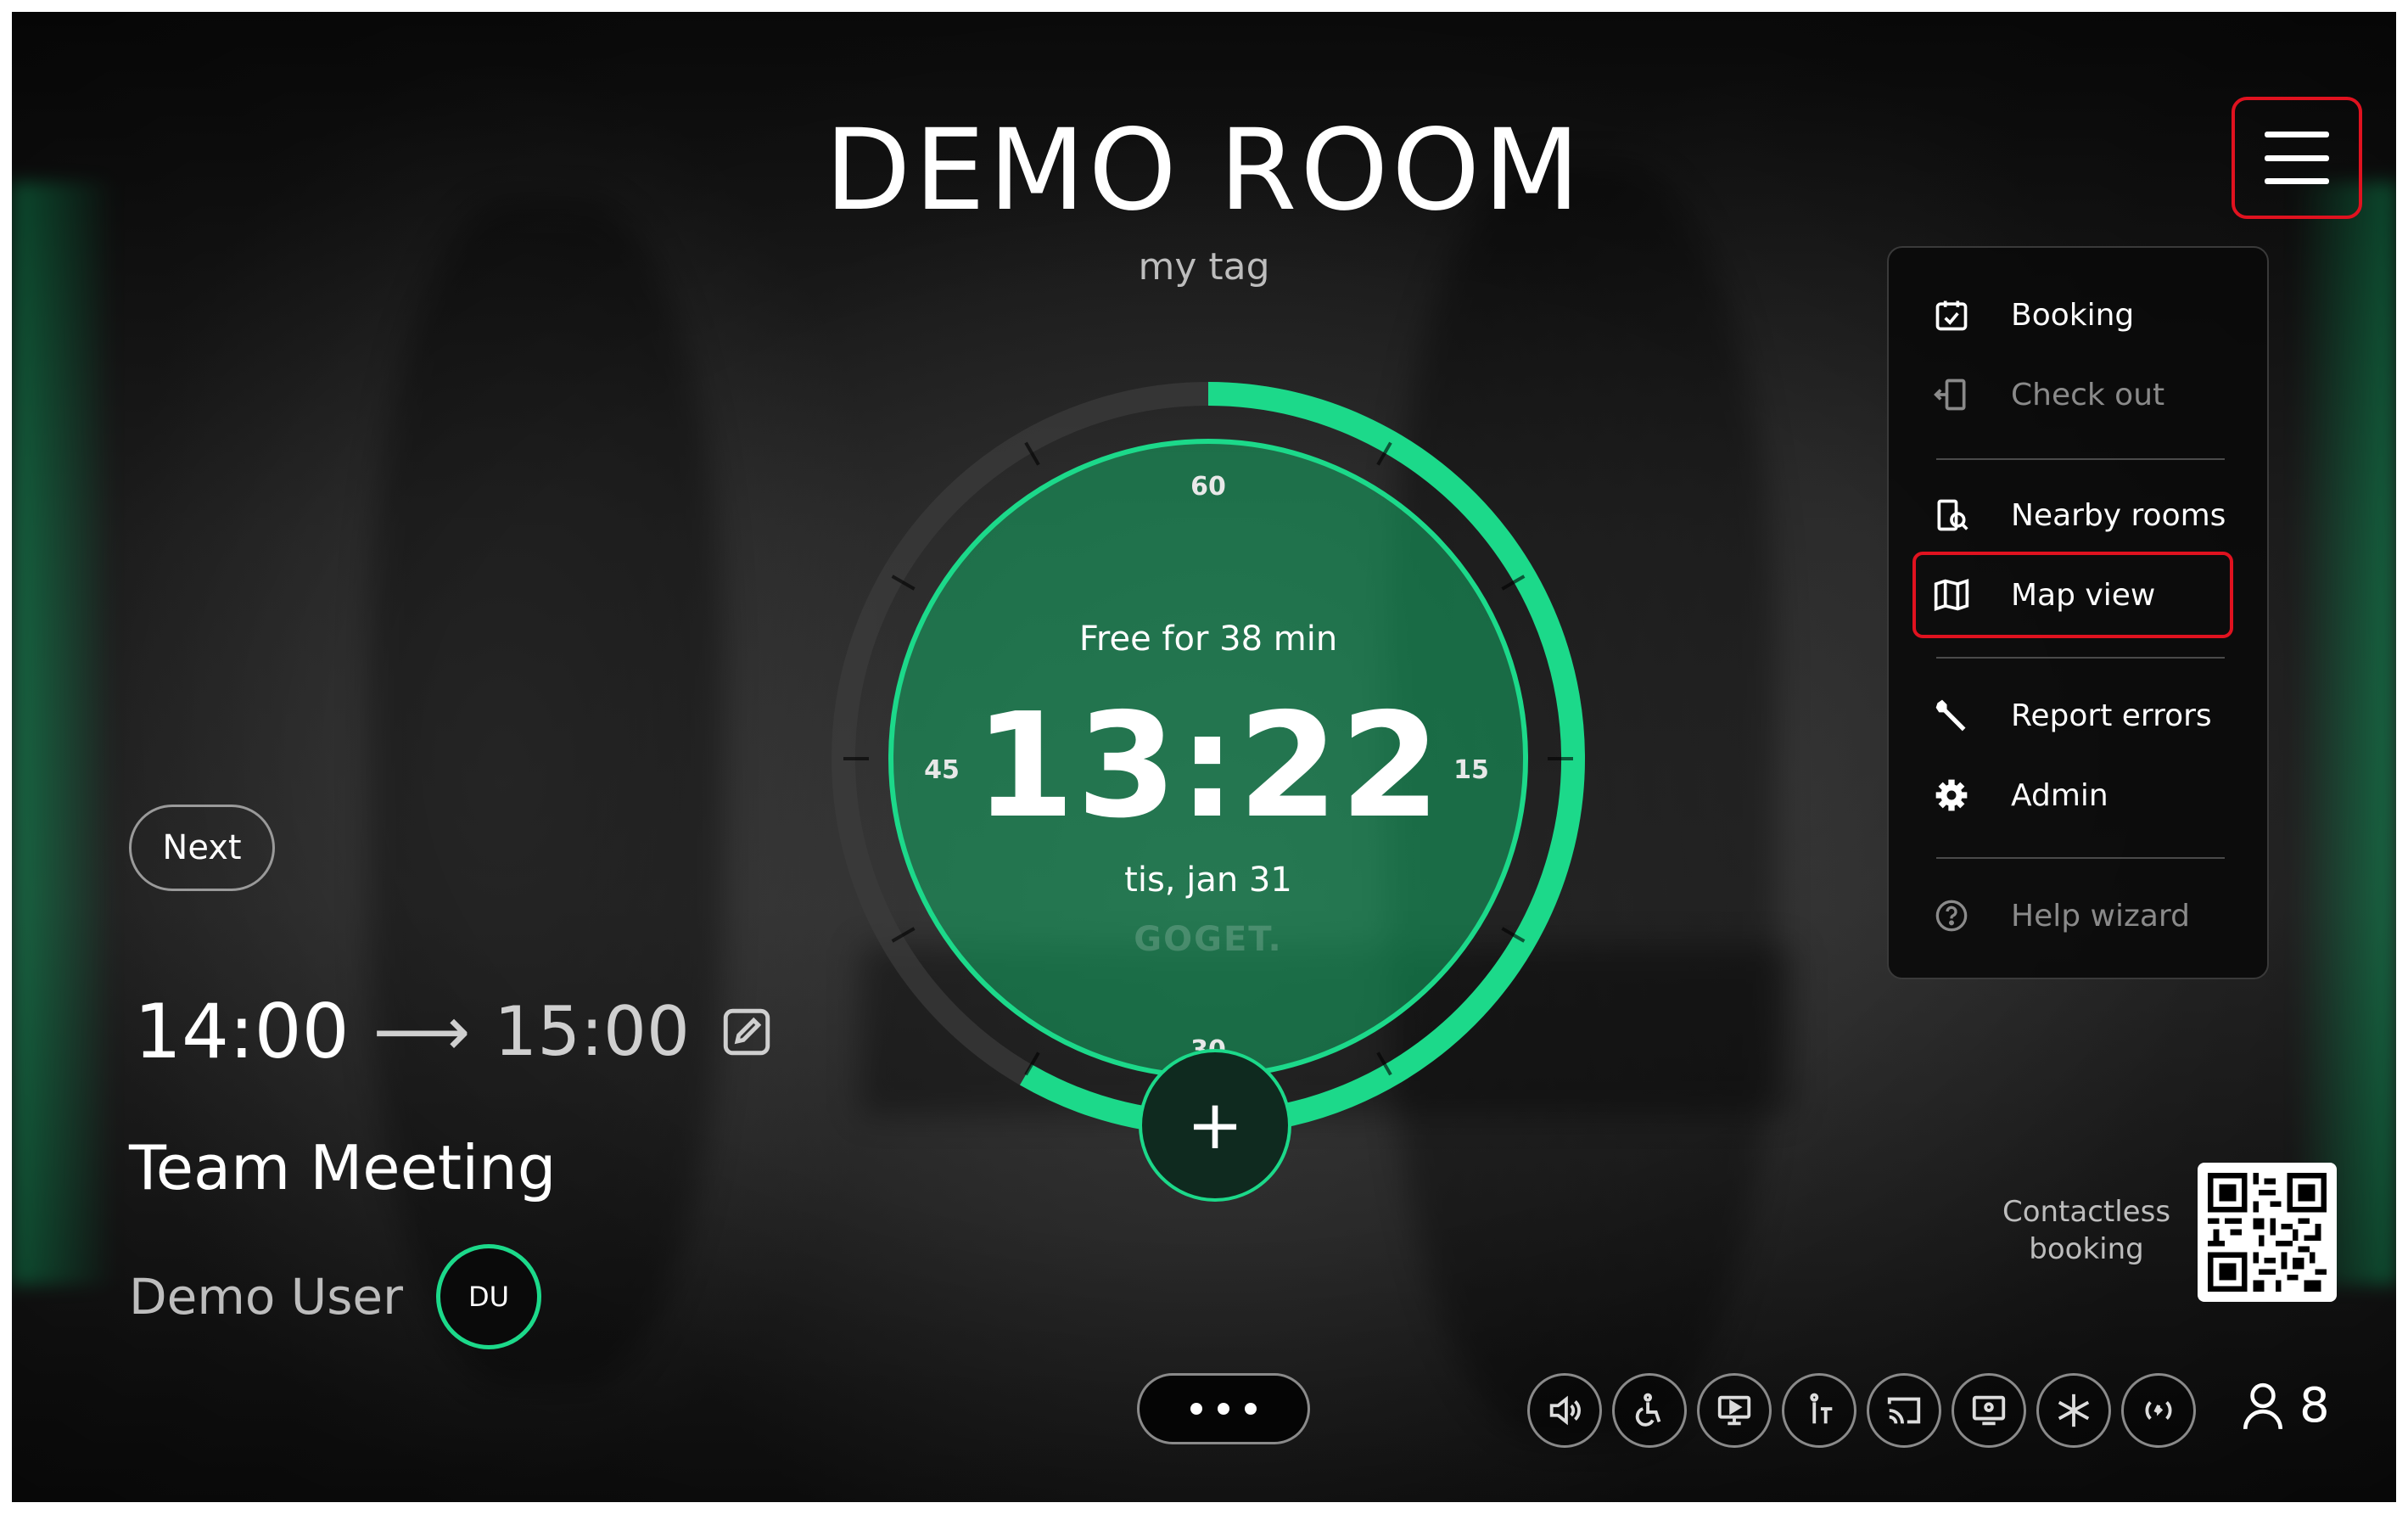 This screenshot has height=1514, width=2408. I want to click on more-dots-icon, so click(1196, 1409).